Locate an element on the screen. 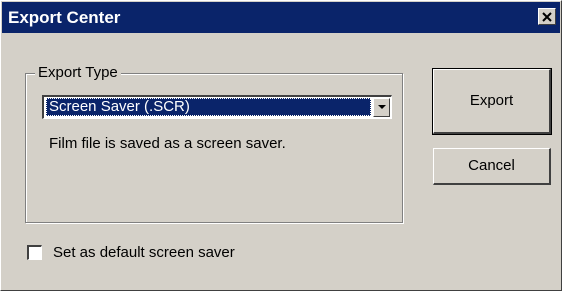  export-button: Export is located at coordinates (492, 101).